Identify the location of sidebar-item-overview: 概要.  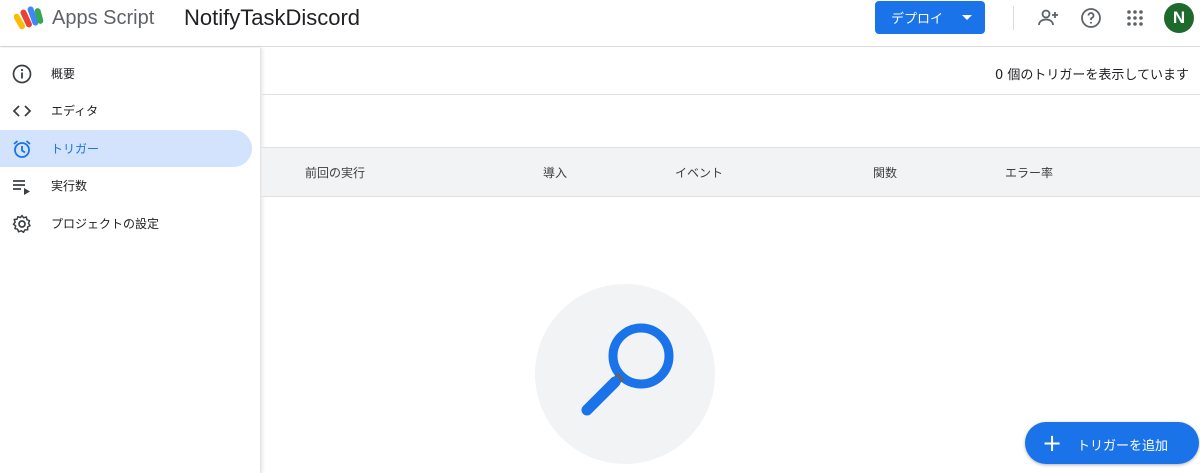
(126, 73).